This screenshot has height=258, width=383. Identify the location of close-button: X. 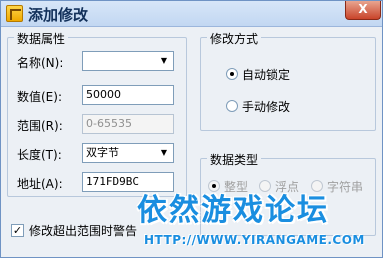
(363, 10).